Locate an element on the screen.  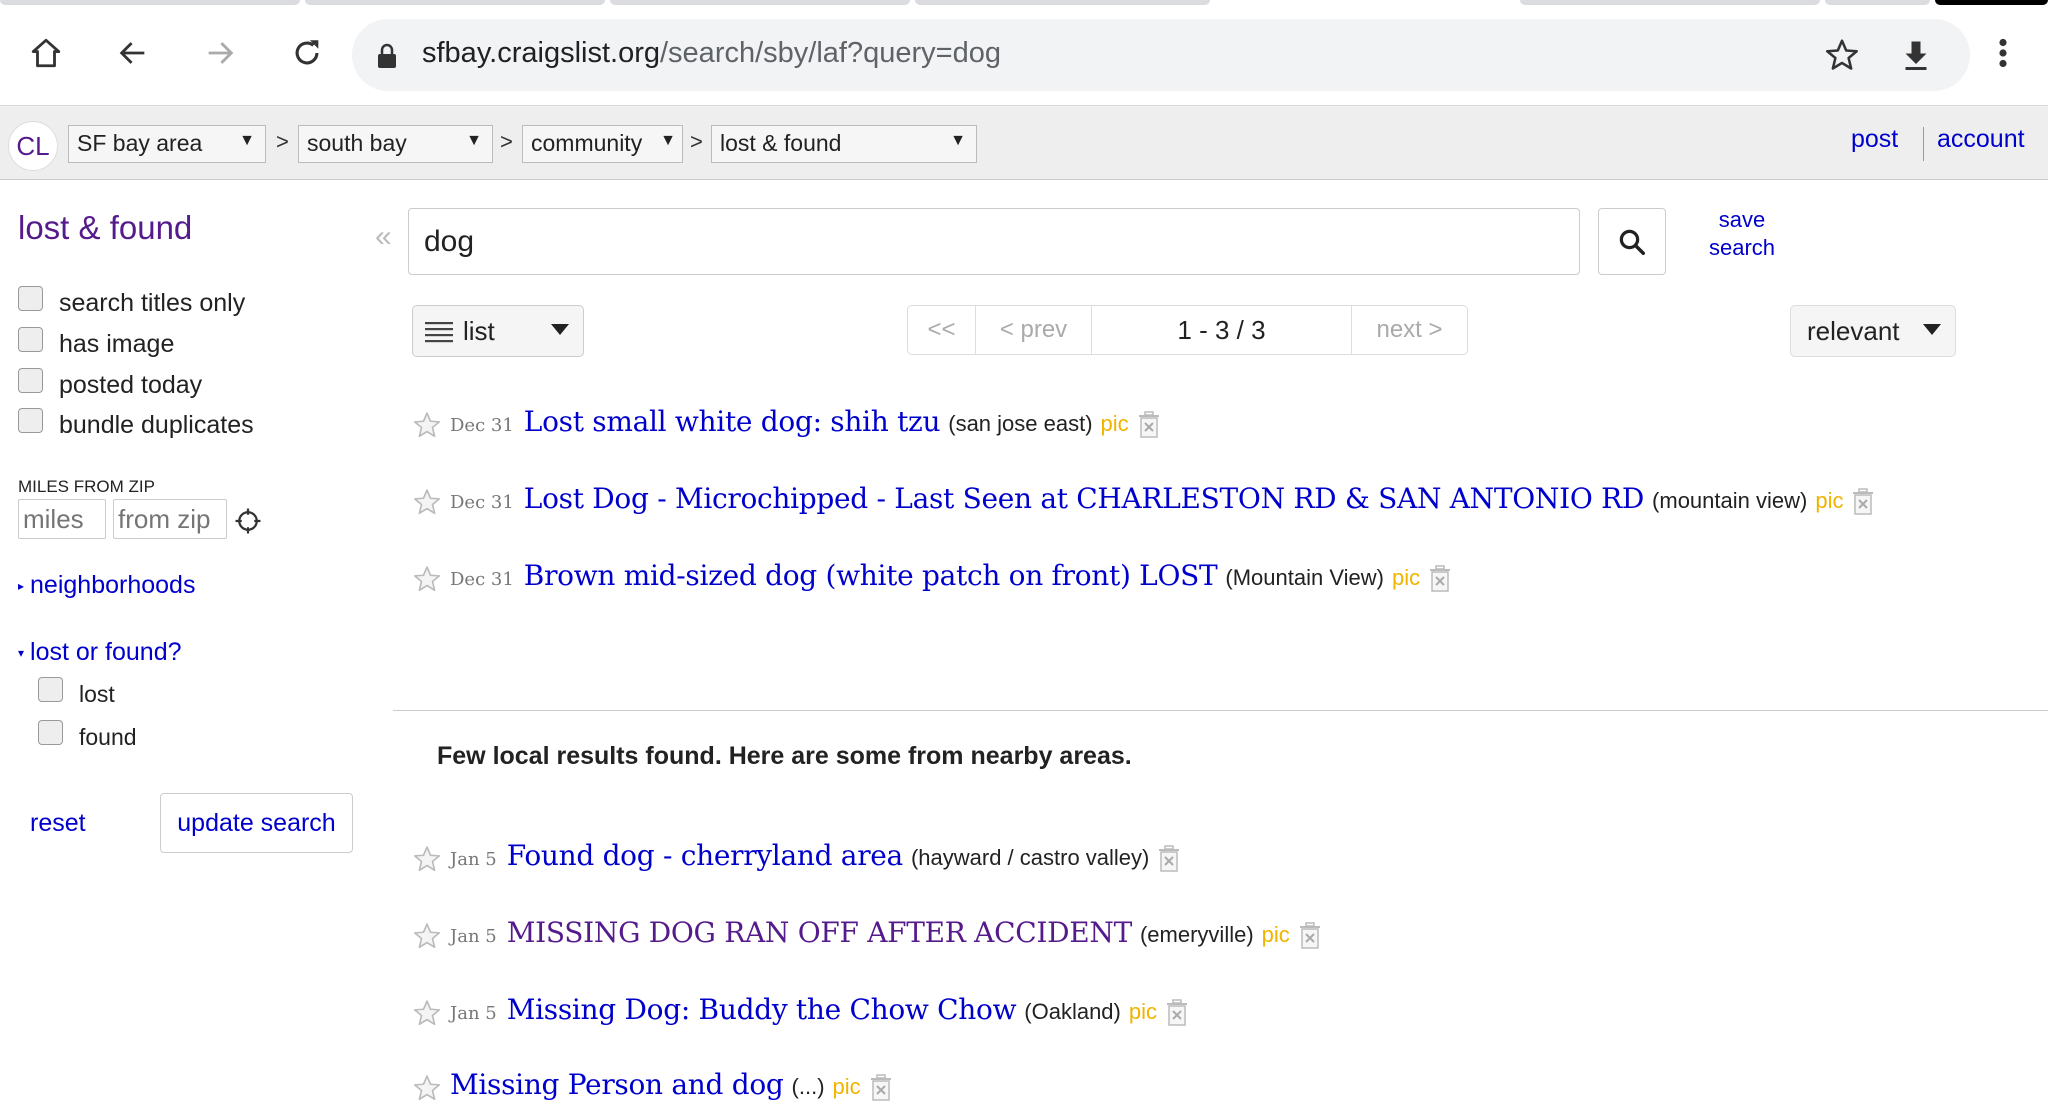
zip-input is located at coordinates (170, 519).